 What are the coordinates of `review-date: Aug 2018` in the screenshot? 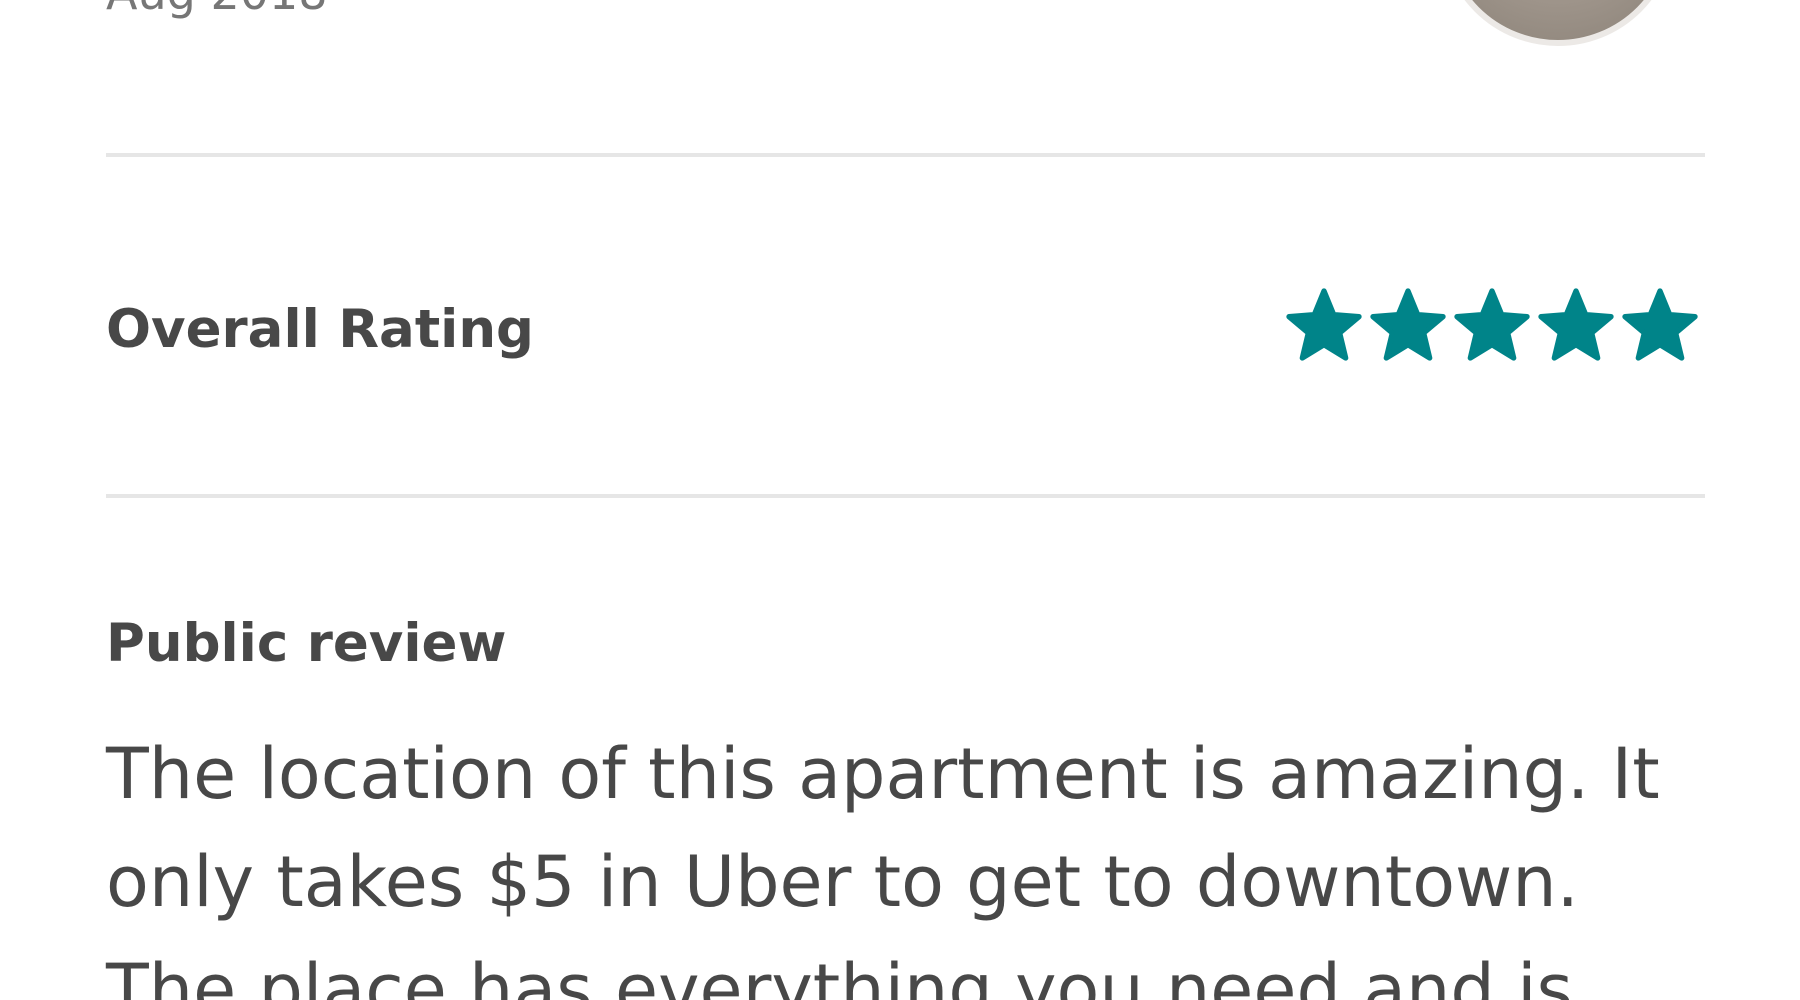 It's located at (217, 8).